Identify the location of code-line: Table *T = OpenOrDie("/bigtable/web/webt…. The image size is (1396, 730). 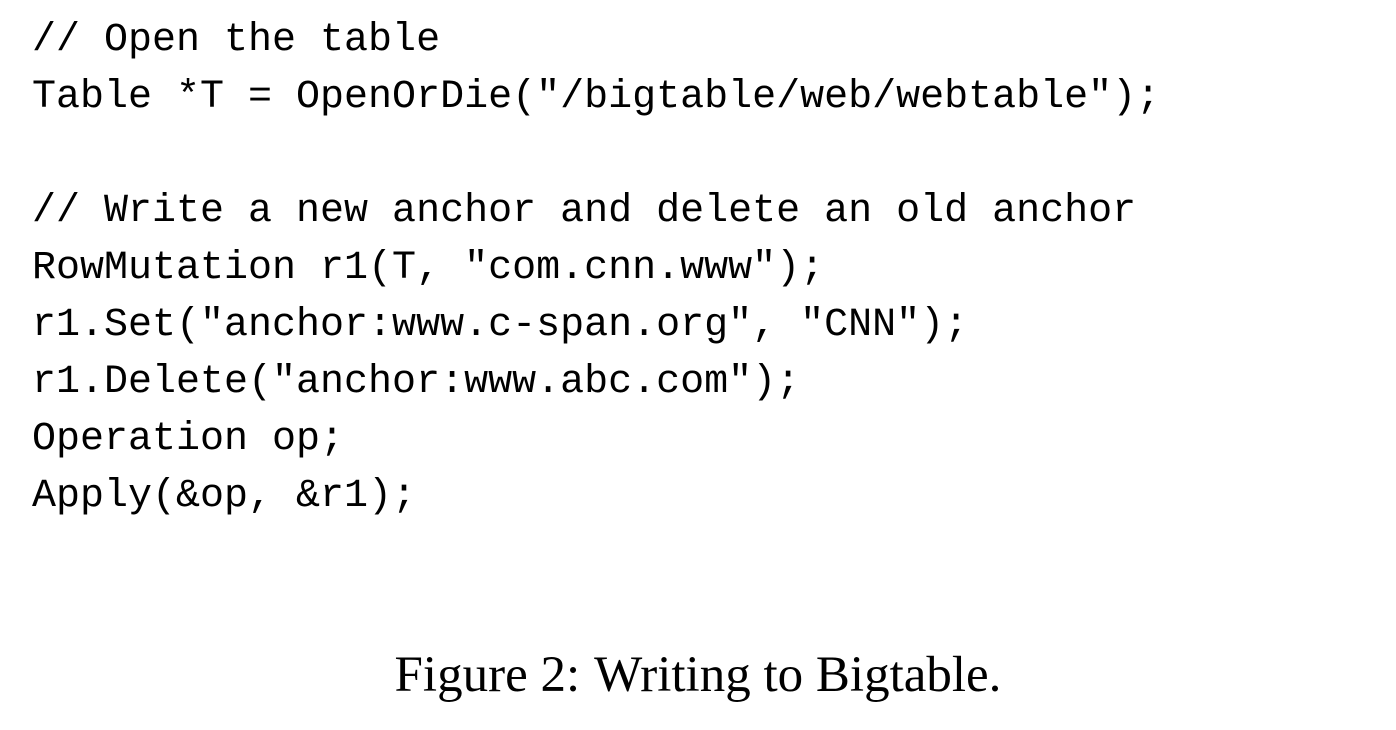
(596, 97).